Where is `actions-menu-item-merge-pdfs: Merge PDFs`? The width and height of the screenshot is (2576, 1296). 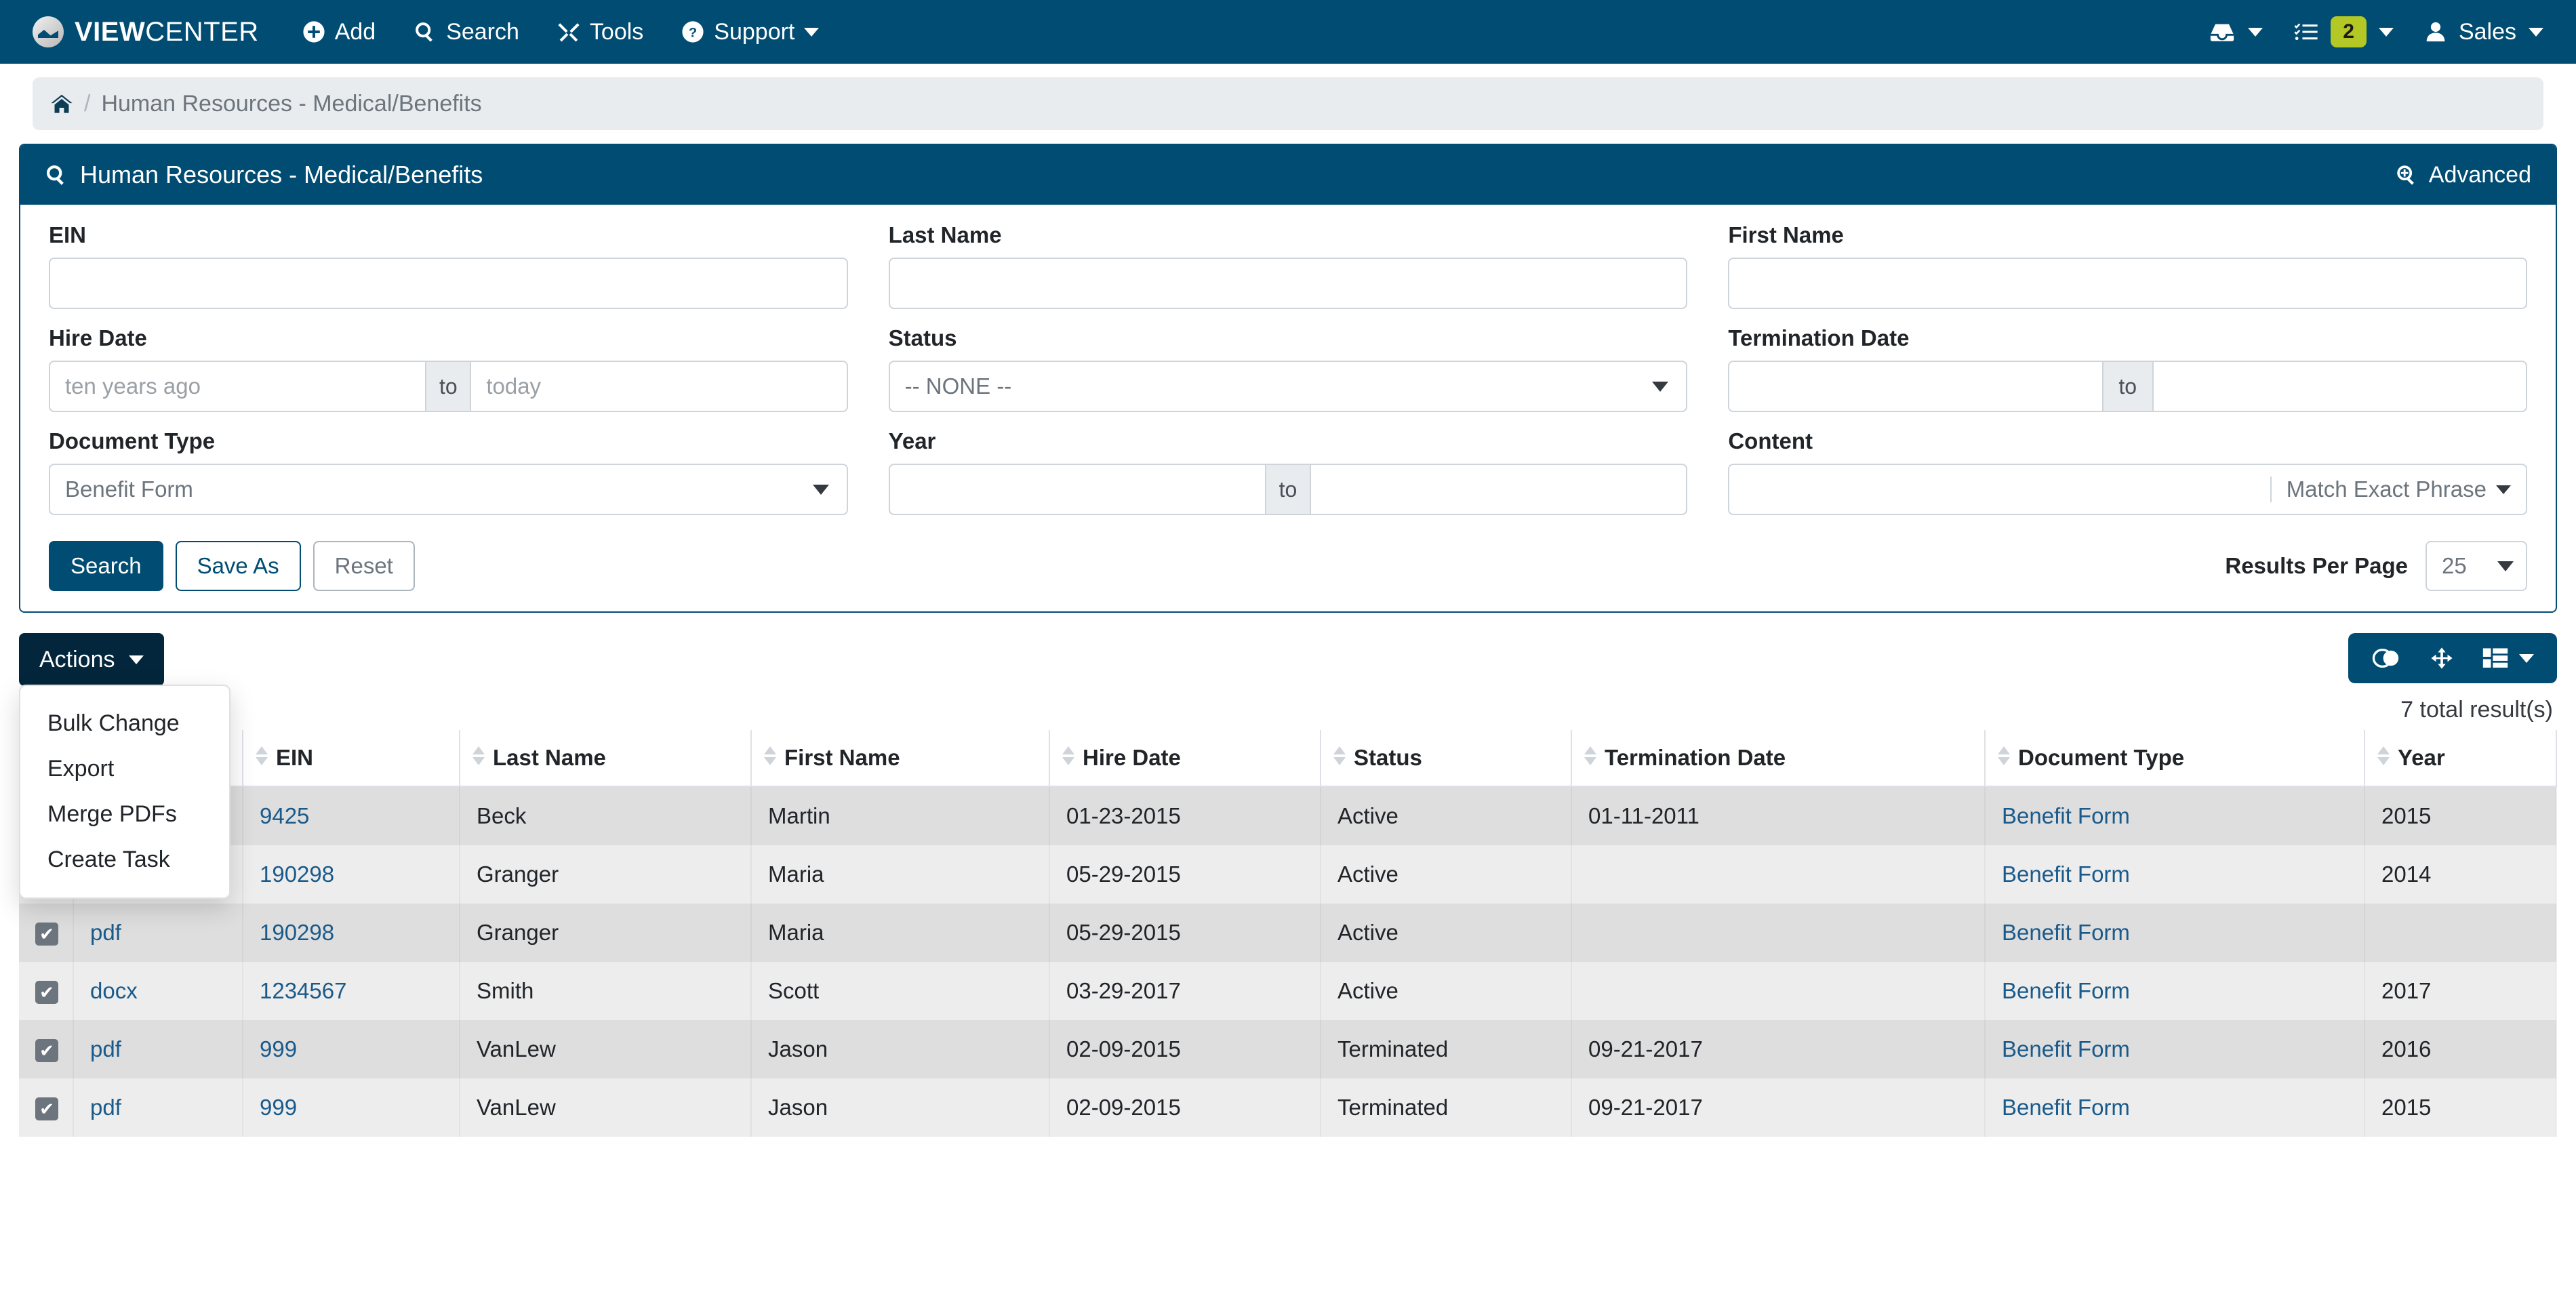
actions-menu-item-merge-pdfs: Merge PDFs is located at coordinates (124, 814).